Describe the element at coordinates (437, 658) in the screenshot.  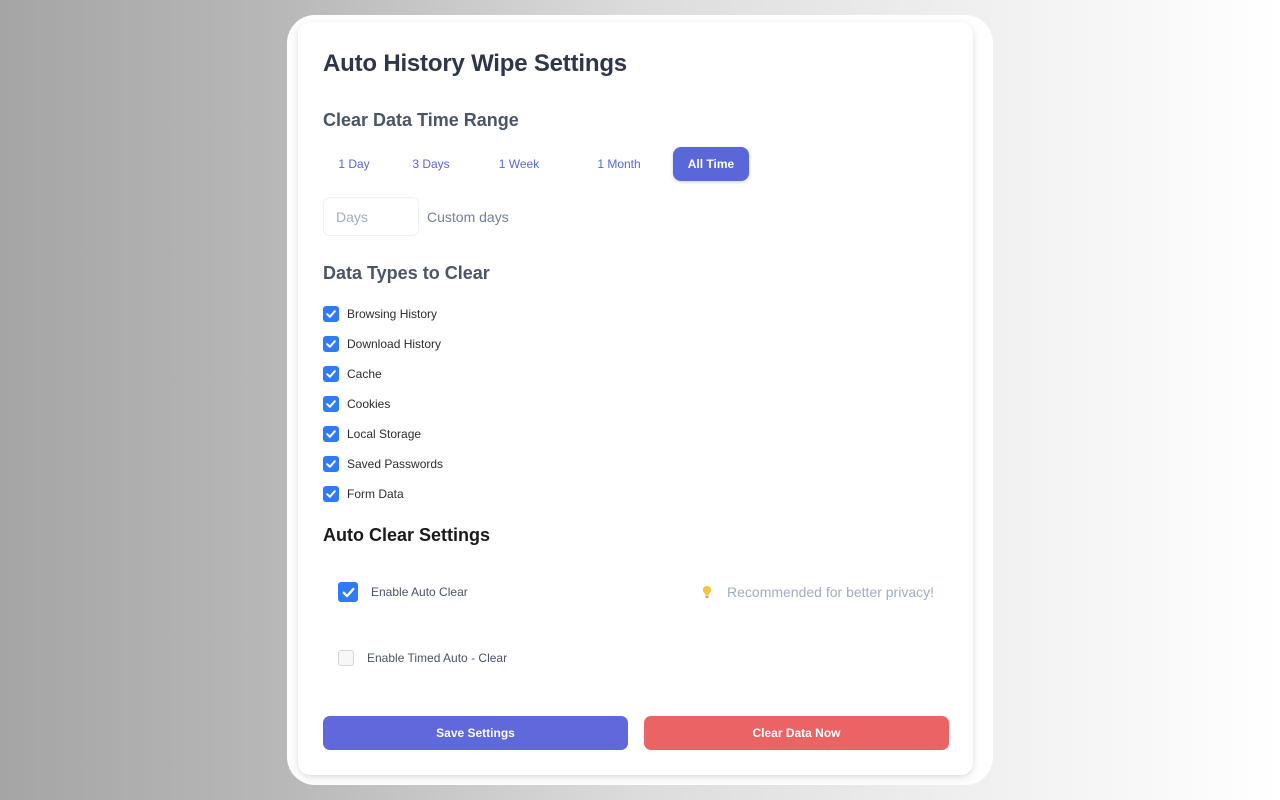
I see `enable-timed-clear-label: Enable Timed Auto - Clear` at that location.